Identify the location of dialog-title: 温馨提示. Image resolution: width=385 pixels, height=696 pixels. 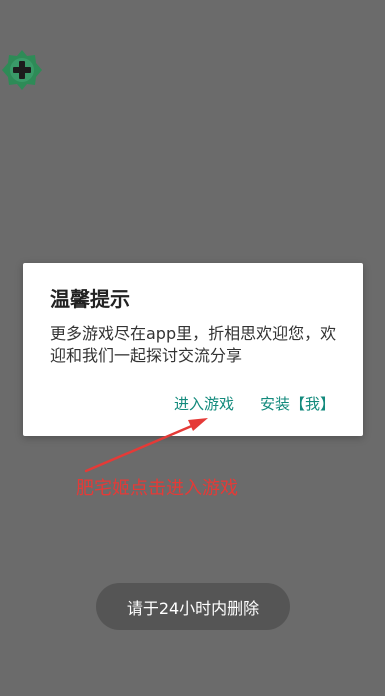
(90, 299).